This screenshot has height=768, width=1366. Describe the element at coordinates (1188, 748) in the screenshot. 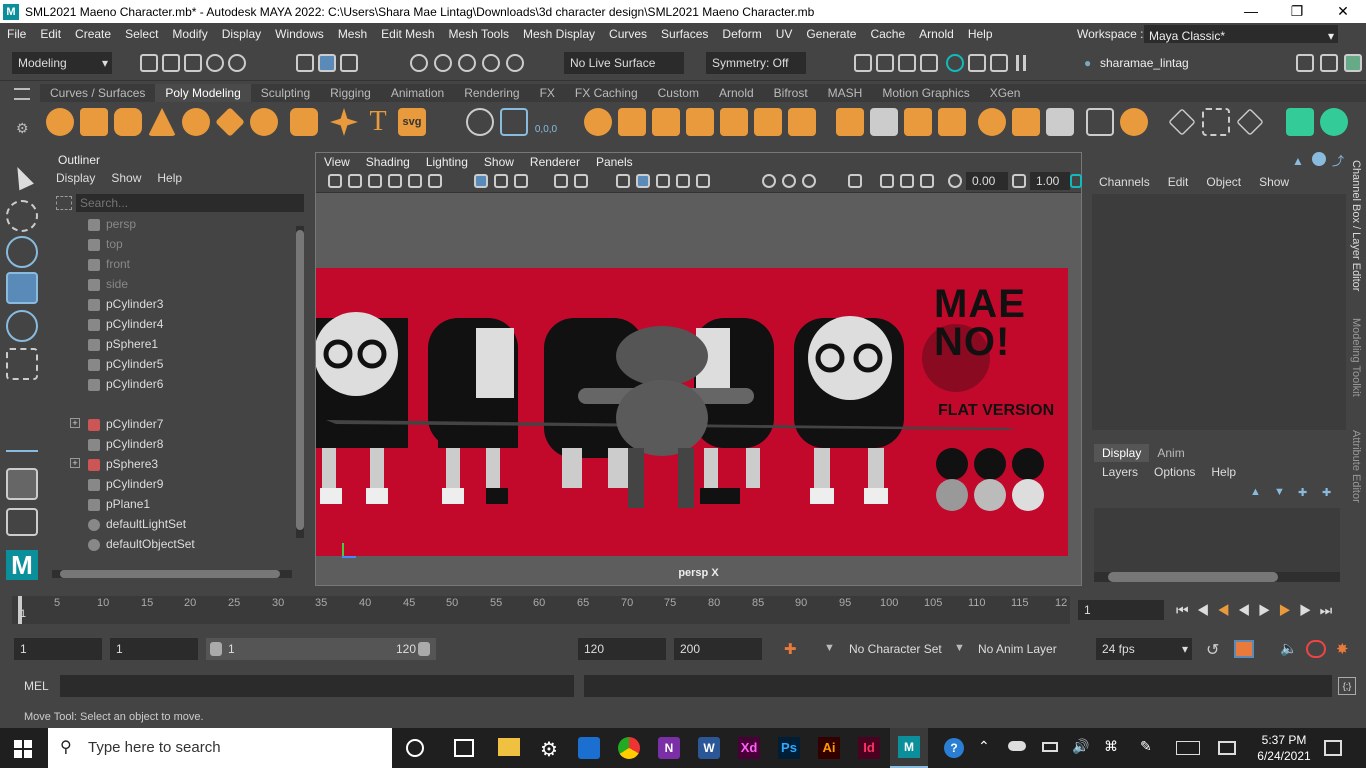

I see `keyboard-icon` at that location.